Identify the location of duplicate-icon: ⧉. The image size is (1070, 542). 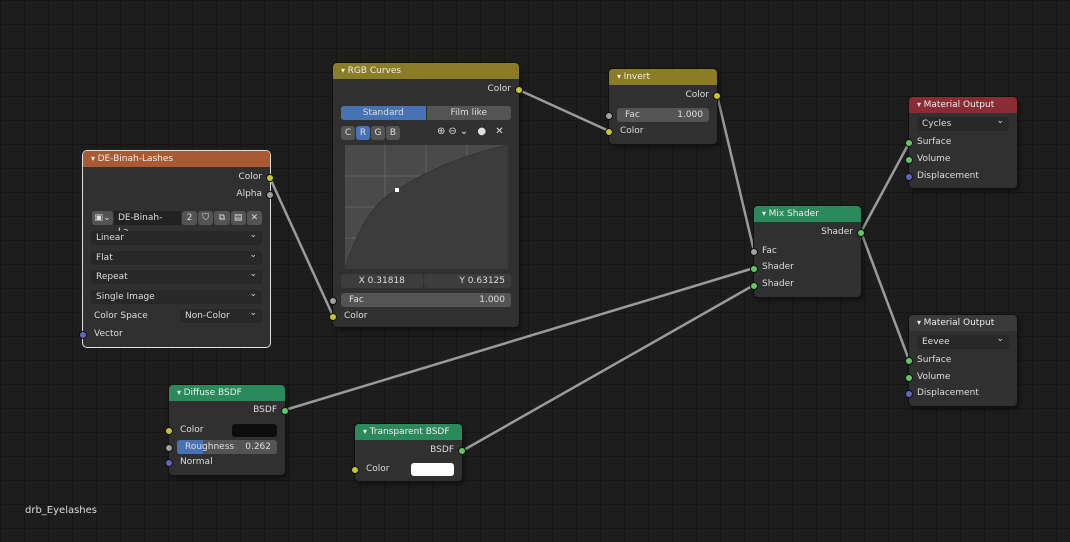
(222, 218).